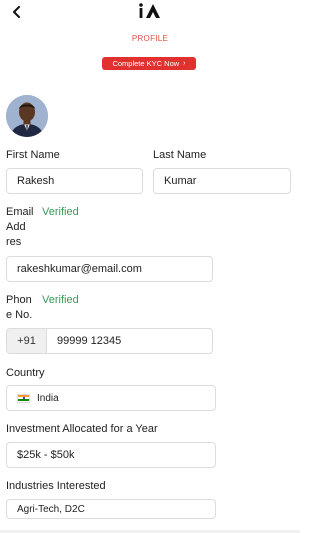 The image size is (320, 533). What do you see at coordinates (33, 155) in the screenshot?
I see `first-name-label: First Name` at bounding box center [33, 155].